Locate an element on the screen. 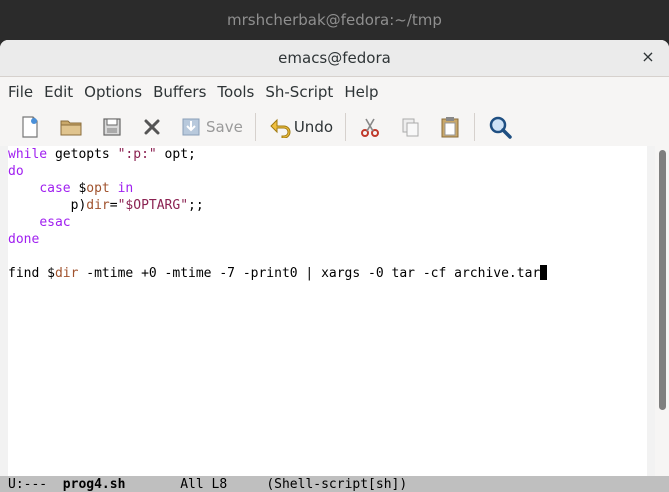 Image resolution: width=669 pixels, height=492 pixels. save-button: Save is located at coordinates (211, 127).